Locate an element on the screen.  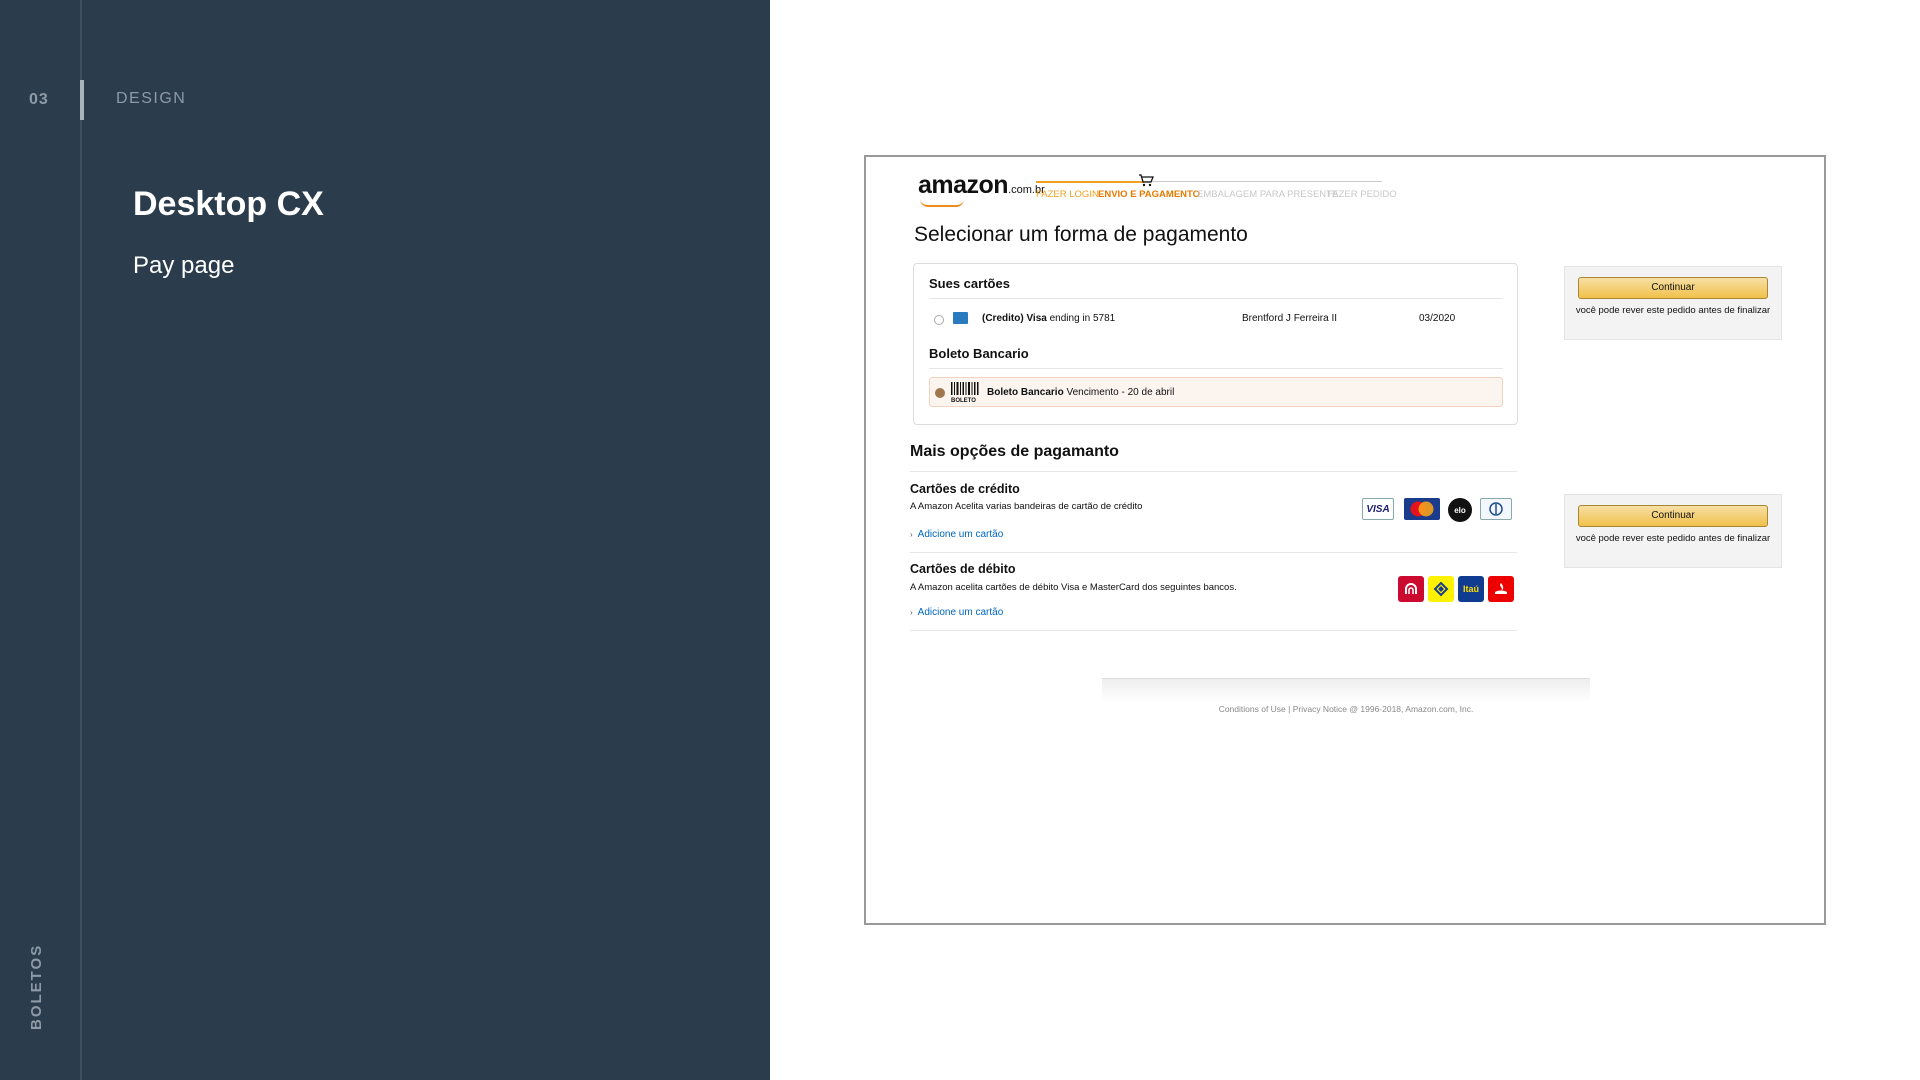
progress-bar-remaining is located at coordinates (1263, 181).